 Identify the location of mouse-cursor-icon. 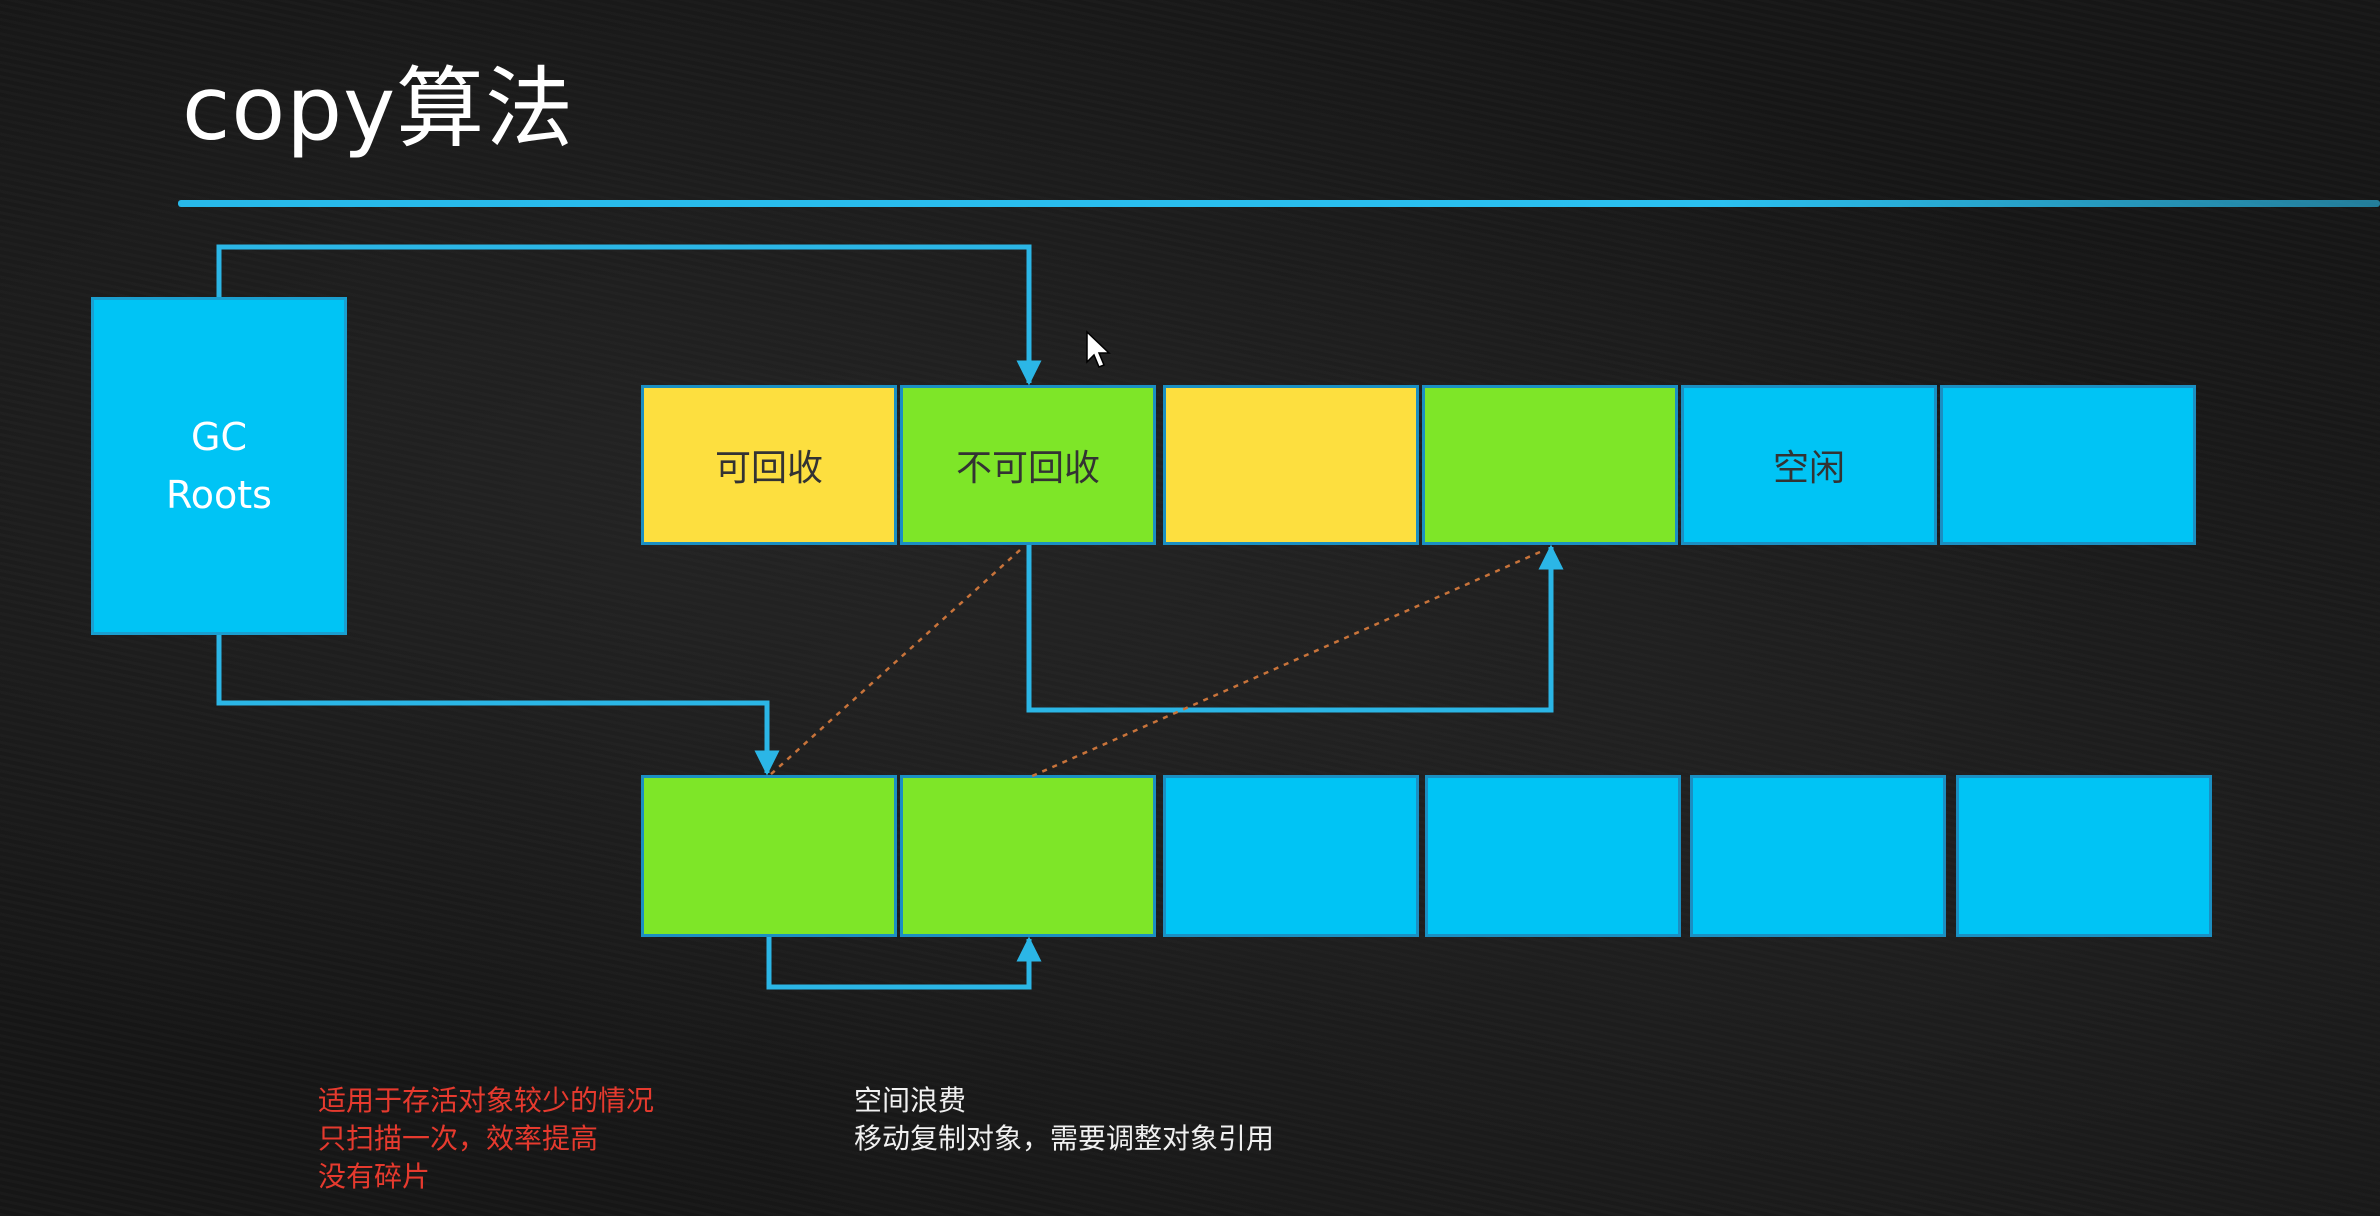
(1098, 349).